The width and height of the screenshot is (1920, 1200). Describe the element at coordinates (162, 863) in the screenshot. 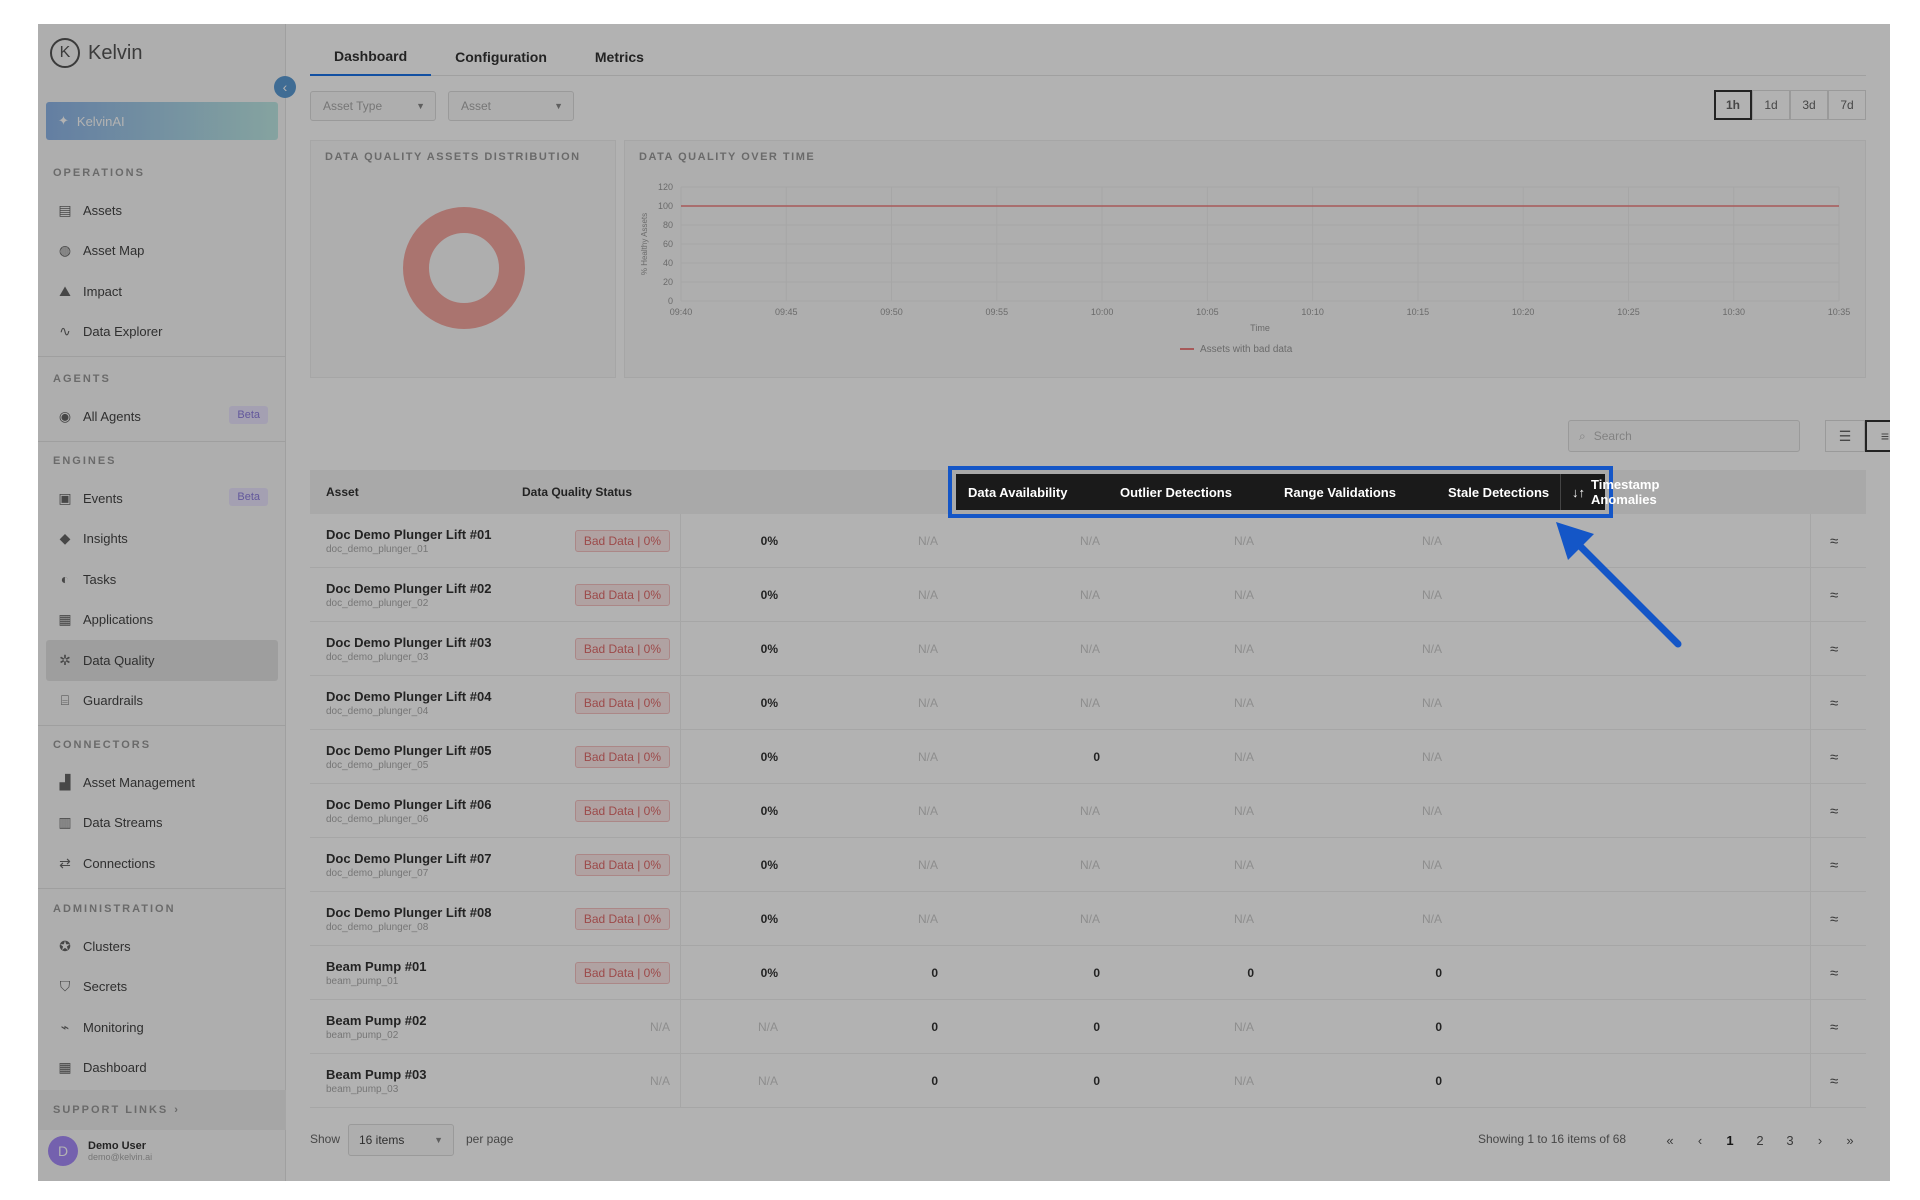

I see `sidebar-item-connections: ⇄ Connections` at that location.